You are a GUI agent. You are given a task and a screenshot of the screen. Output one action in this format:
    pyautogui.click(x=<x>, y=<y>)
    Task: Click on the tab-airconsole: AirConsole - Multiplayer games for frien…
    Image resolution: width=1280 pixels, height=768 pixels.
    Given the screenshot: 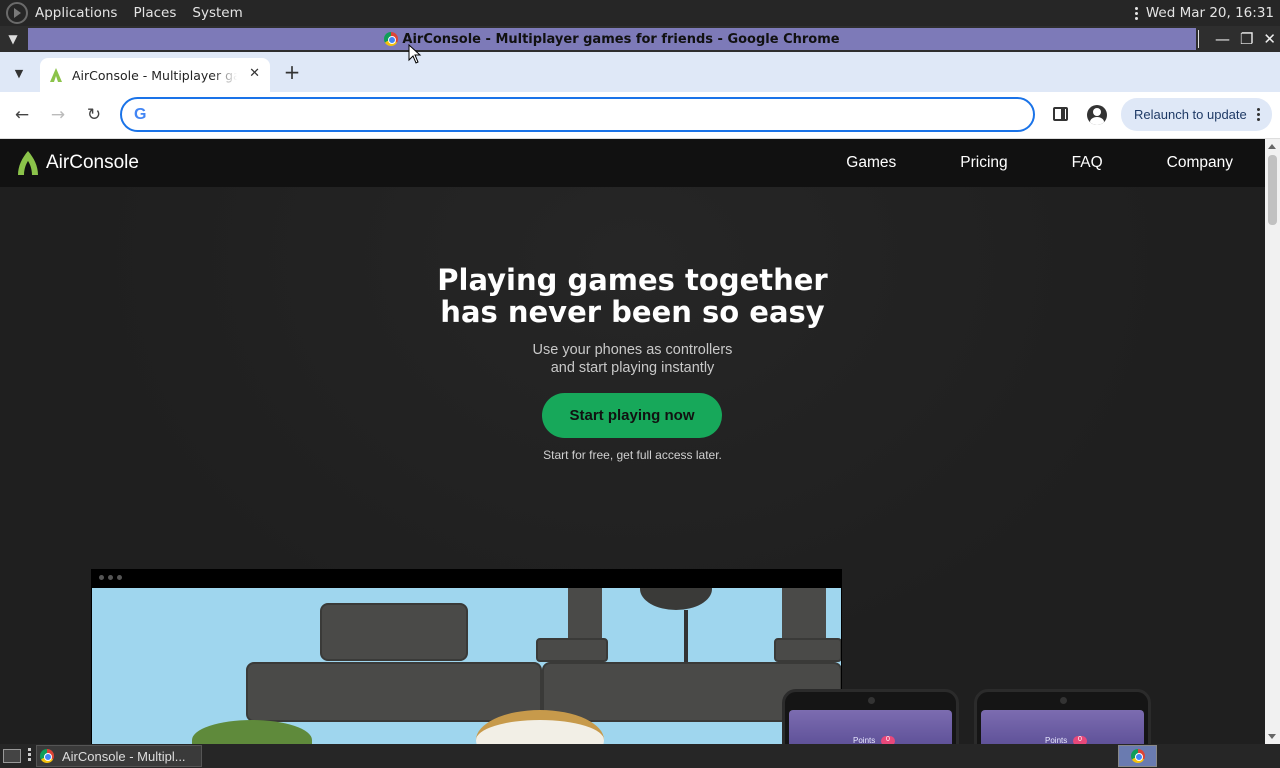 What is the action you would take?
    pyautogui.click(x=155, y=75)
    